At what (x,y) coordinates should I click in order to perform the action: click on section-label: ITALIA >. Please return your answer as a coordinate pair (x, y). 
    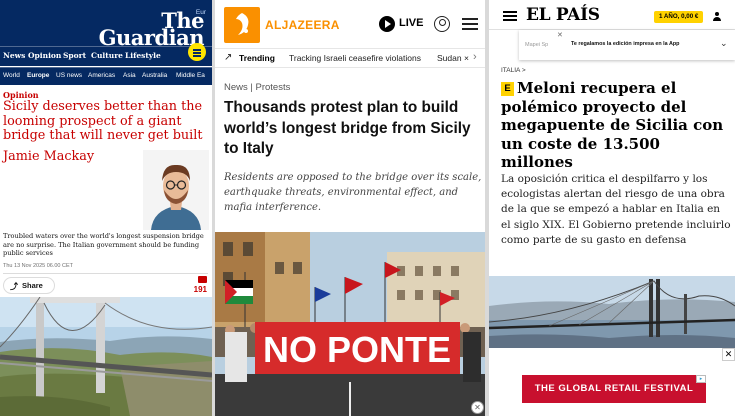
    Looking at the image, I should click on (513, 70).